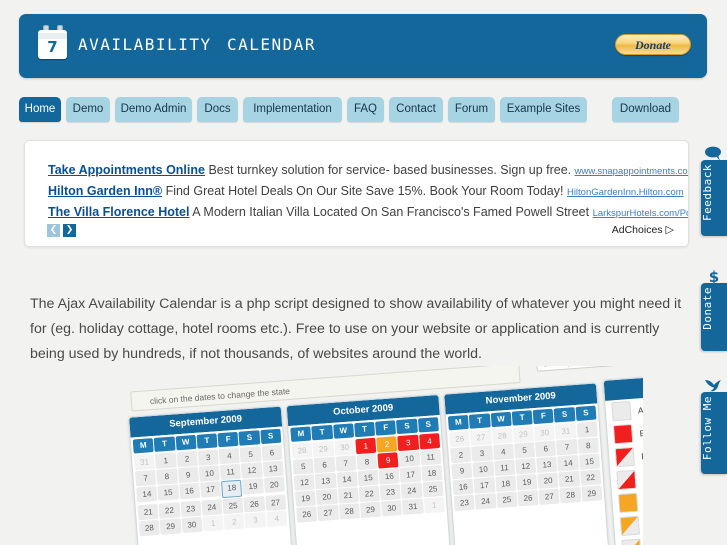 This screenshot has height=545, width=727. I want to click on ad-title: Take Appointments Online, so click(126, 170).